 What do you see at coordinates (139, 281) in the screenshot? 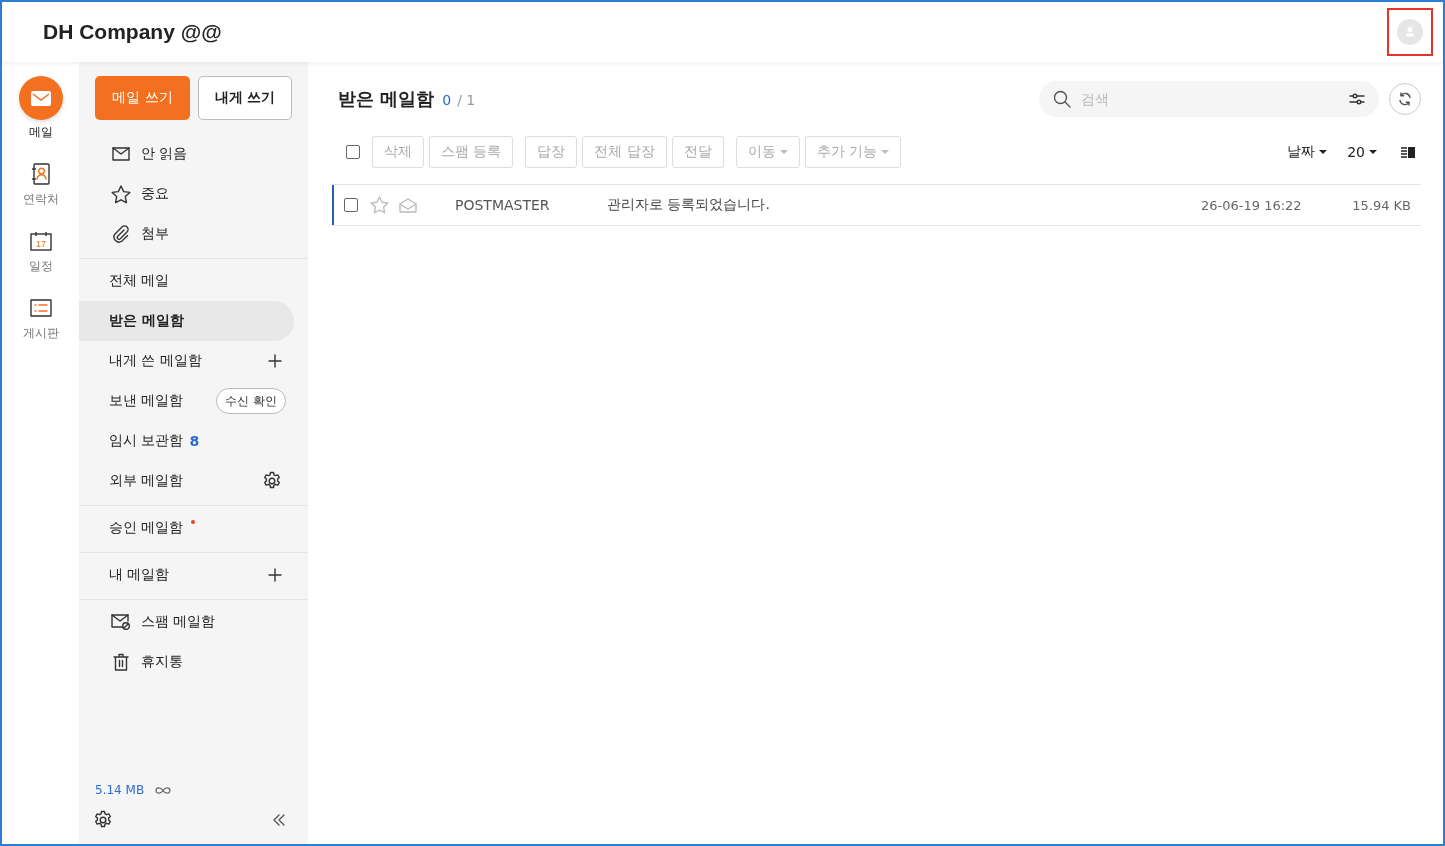
I see `folder-item: 전체 메일` at bounding box center [139, 281].